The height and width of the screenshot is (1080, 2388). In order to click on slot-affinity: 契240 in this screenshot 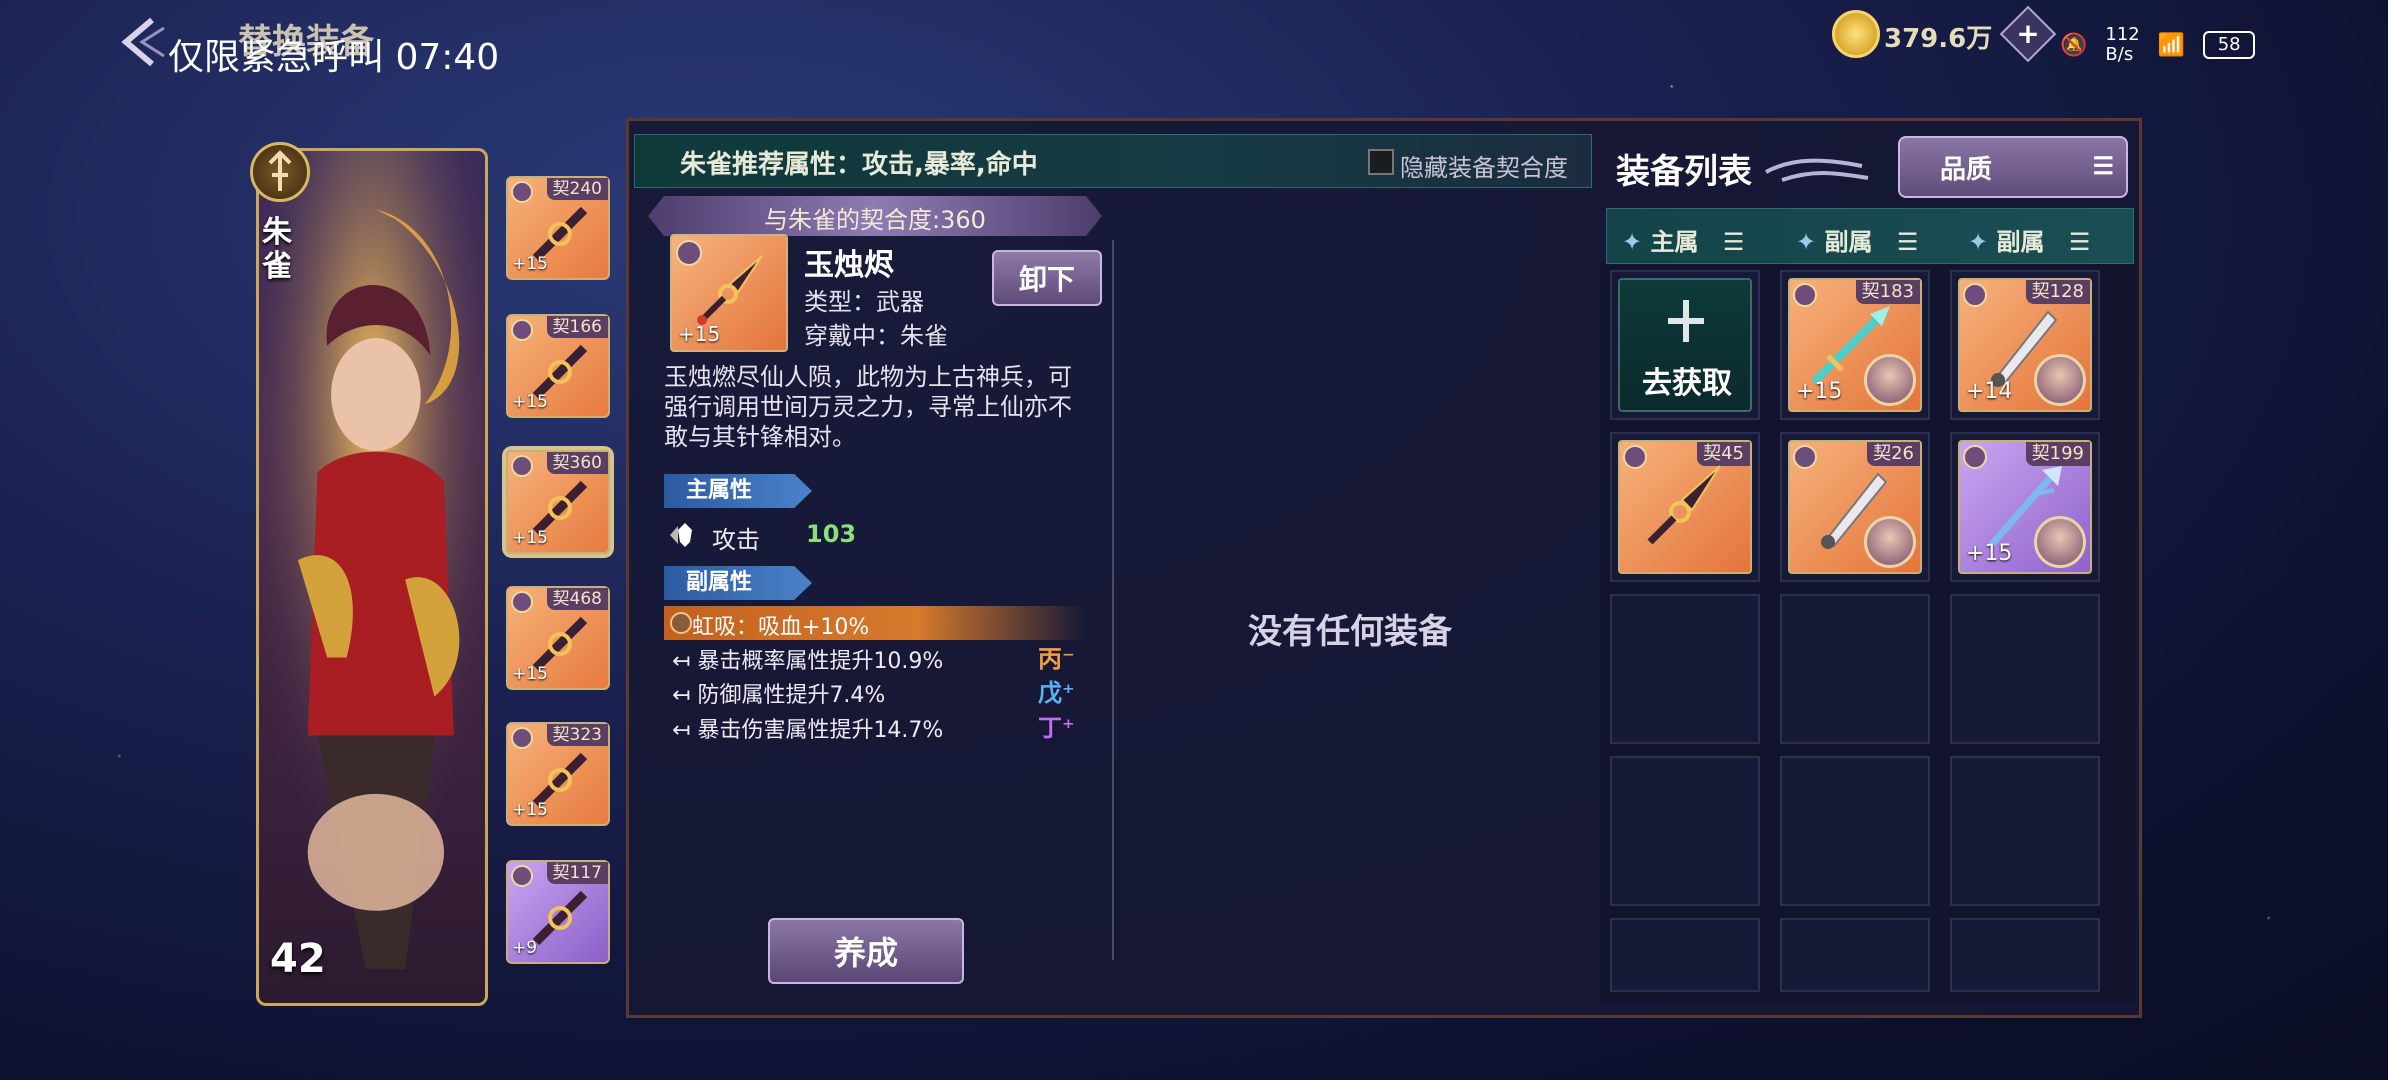, I will do `click(577, 189)`.